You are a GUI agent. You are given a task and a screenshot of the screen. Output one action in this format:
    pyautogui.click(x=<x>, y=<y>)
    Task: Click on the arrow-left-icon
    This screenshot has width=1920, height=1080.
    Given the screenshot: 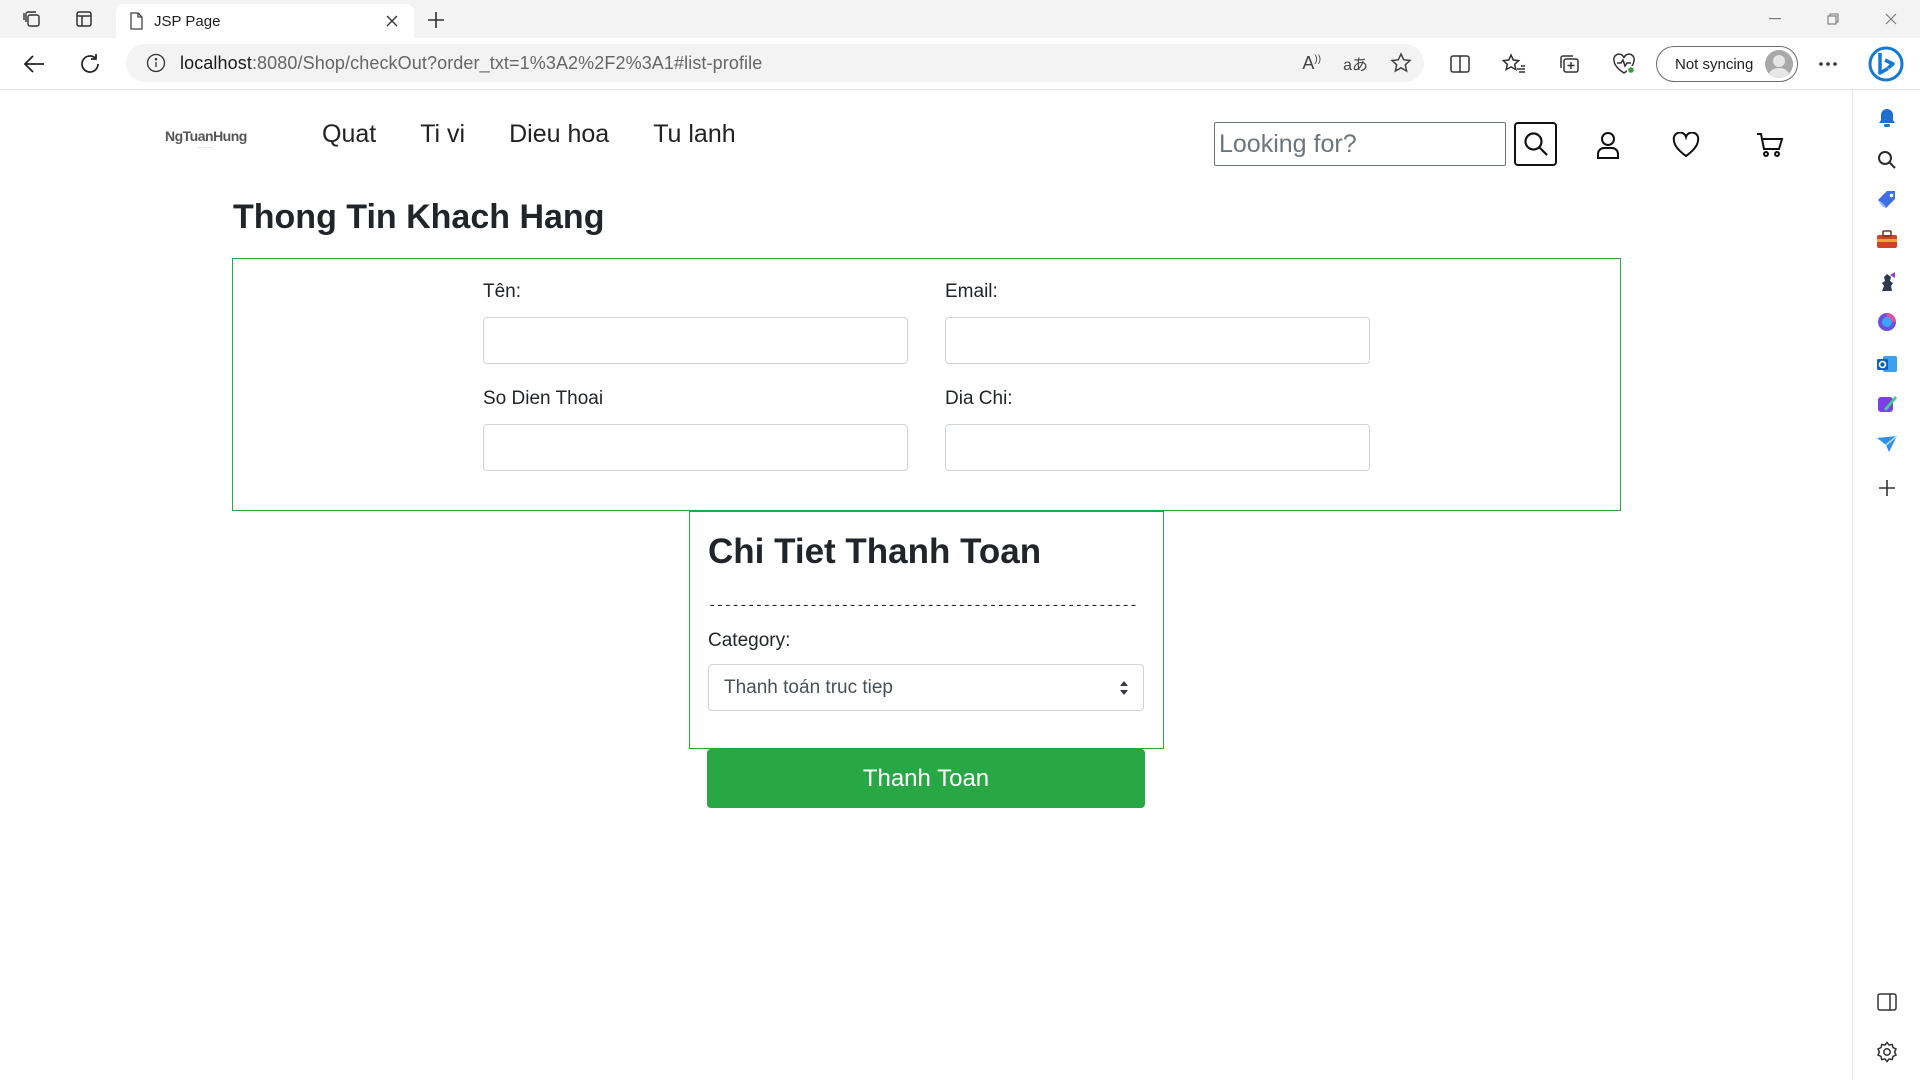 What is the action you would take?
    pyautogui.click(x=33, y=64)
    